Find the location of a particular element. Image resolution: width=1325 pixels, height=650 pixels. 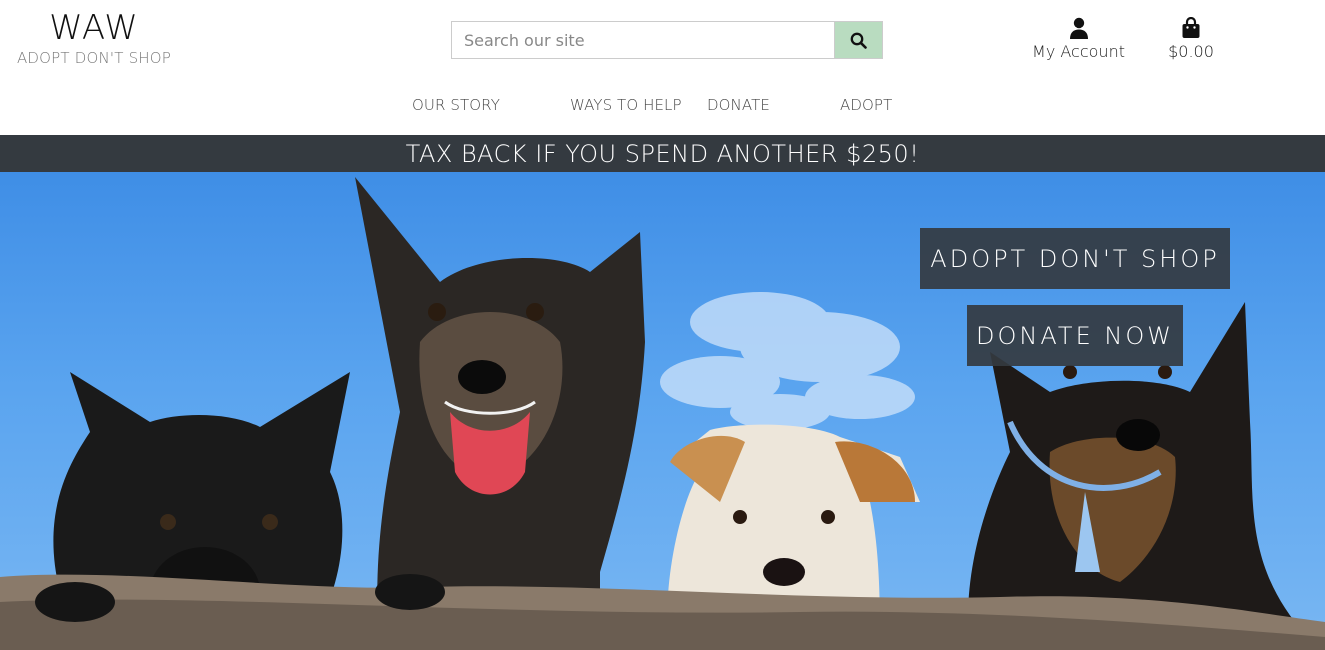

user-icon is located at coordinates (1078, 28).